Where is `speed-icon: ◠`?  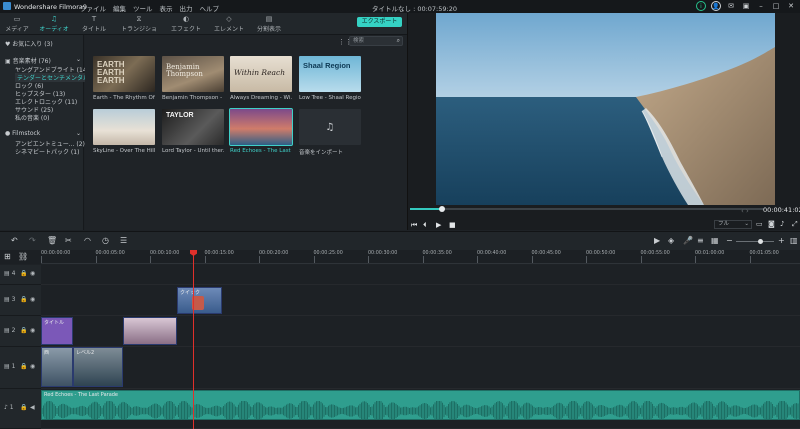 speed-icon: ◠ is located at coordinates (87, 240).